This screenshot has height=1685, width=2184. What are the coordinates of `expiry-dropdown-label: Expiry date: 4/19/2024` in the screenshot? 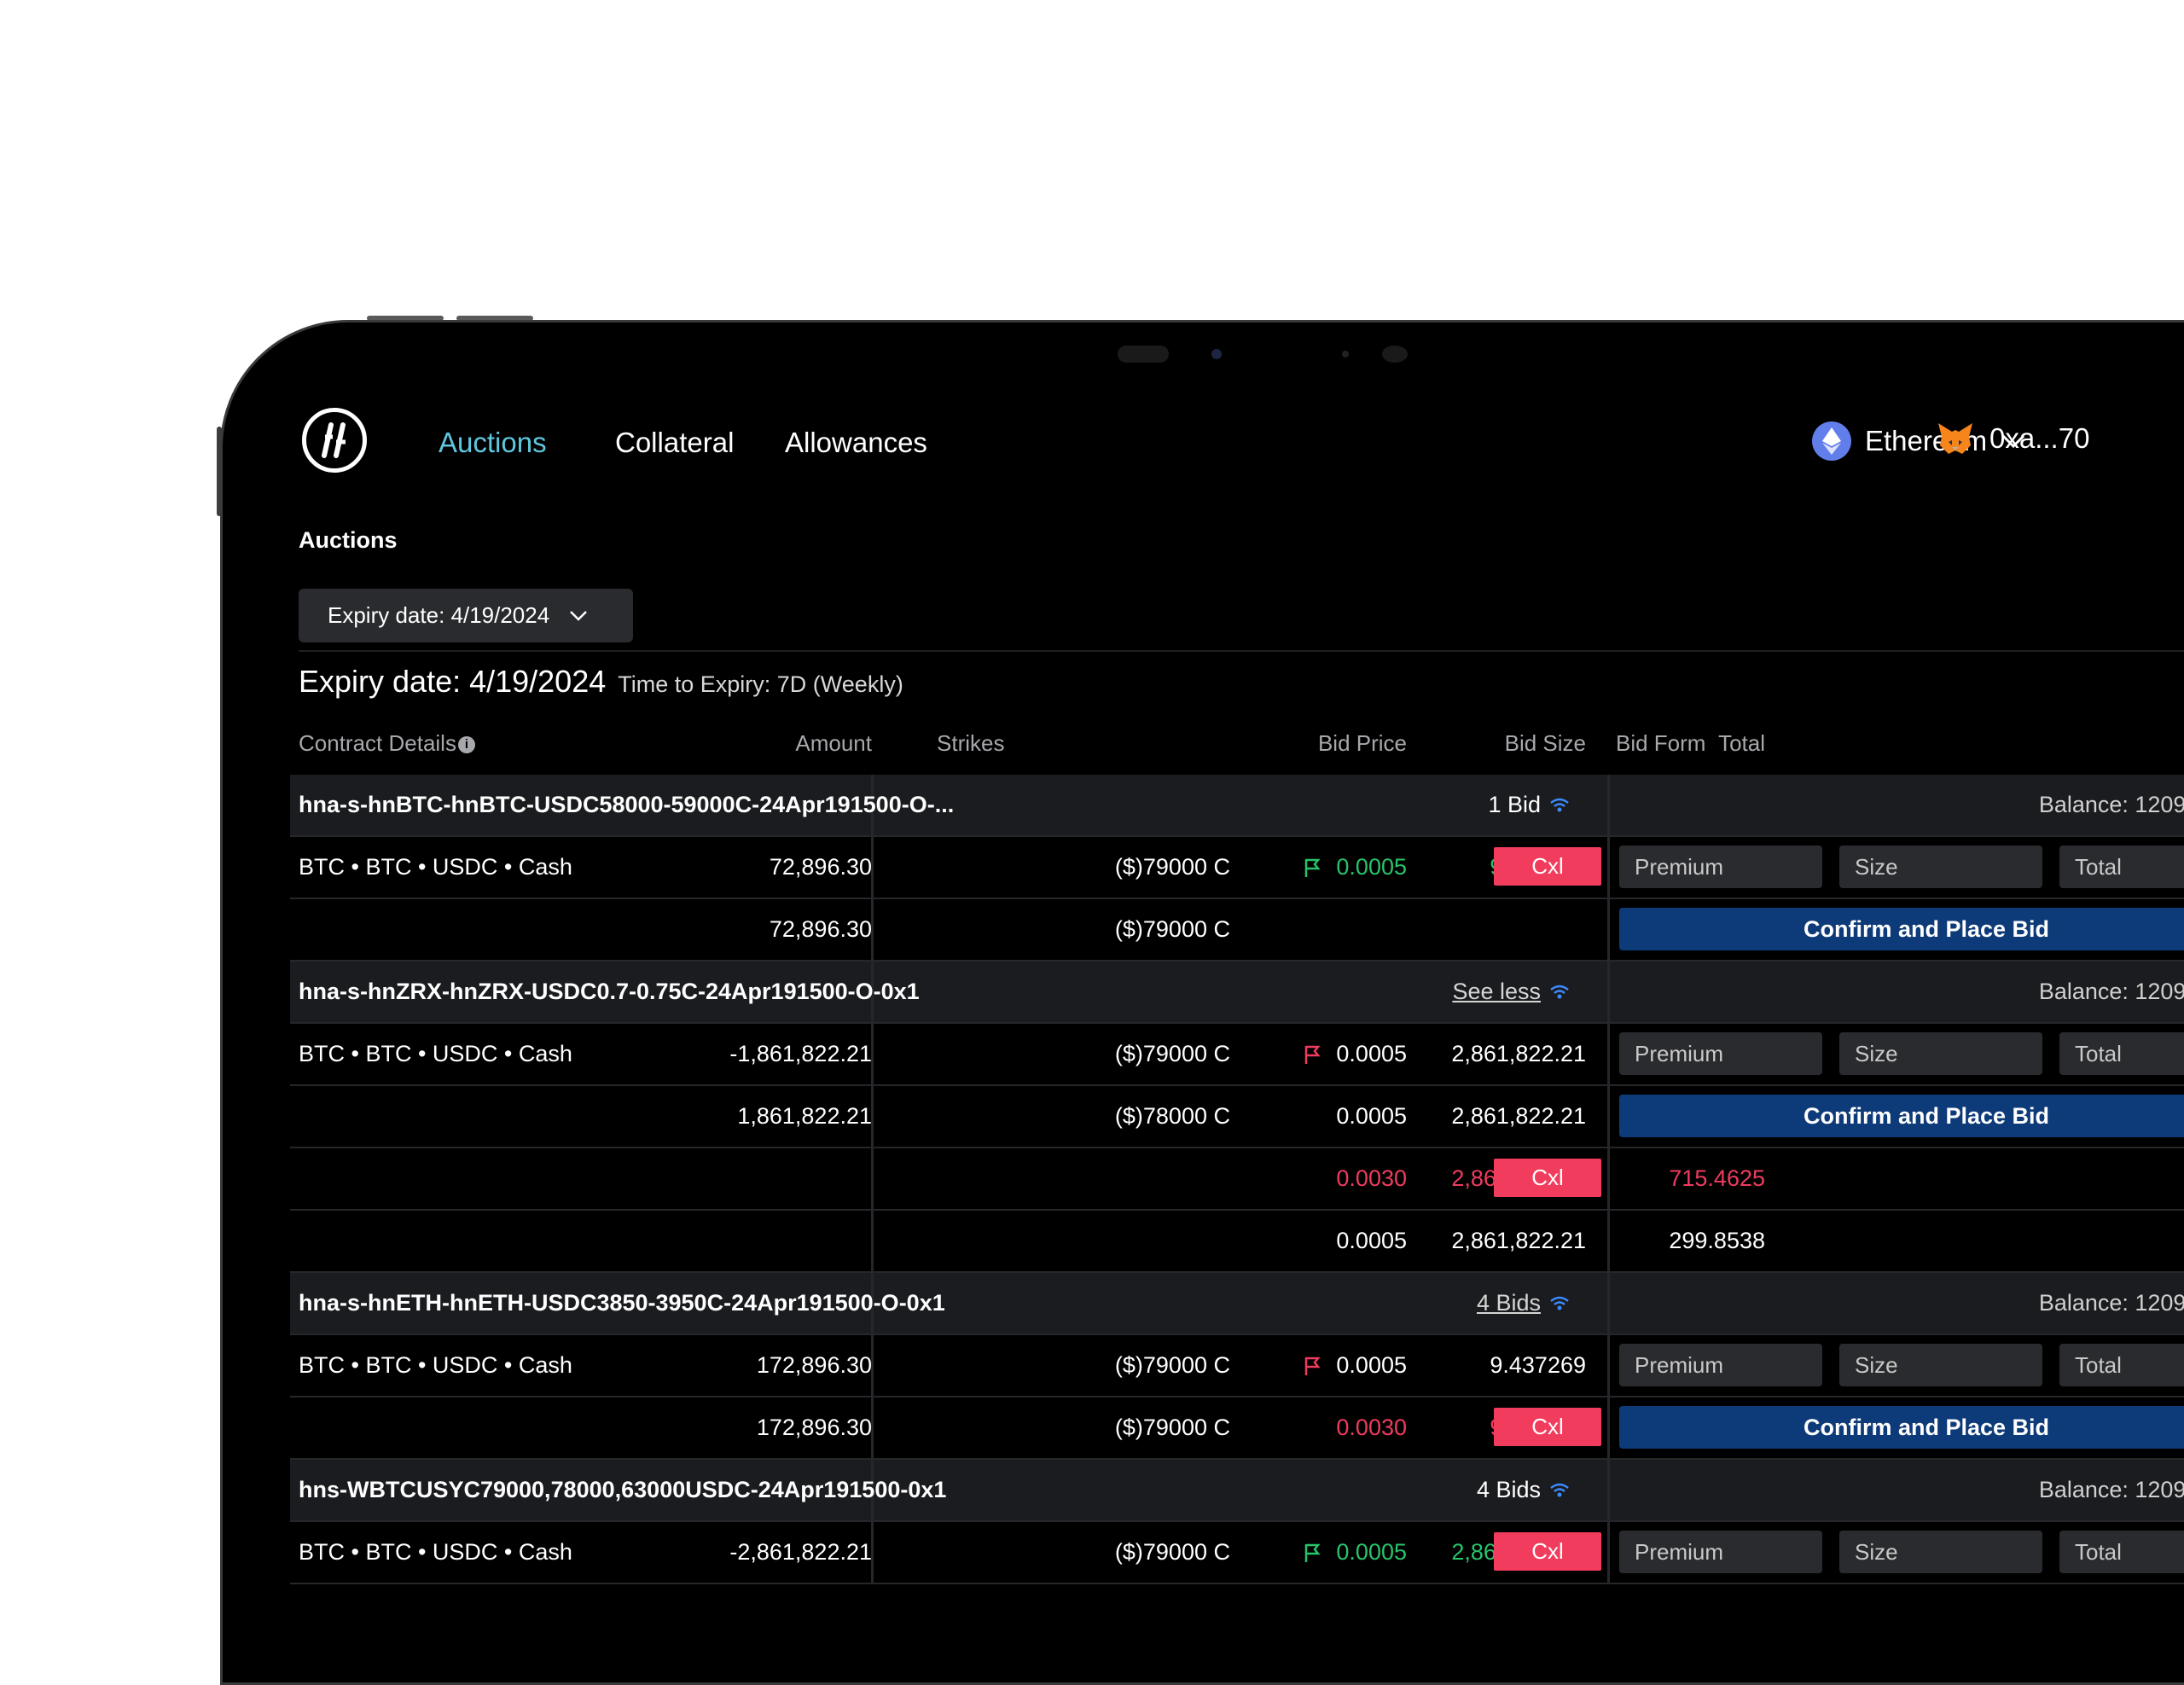 It's located at (439, 615).